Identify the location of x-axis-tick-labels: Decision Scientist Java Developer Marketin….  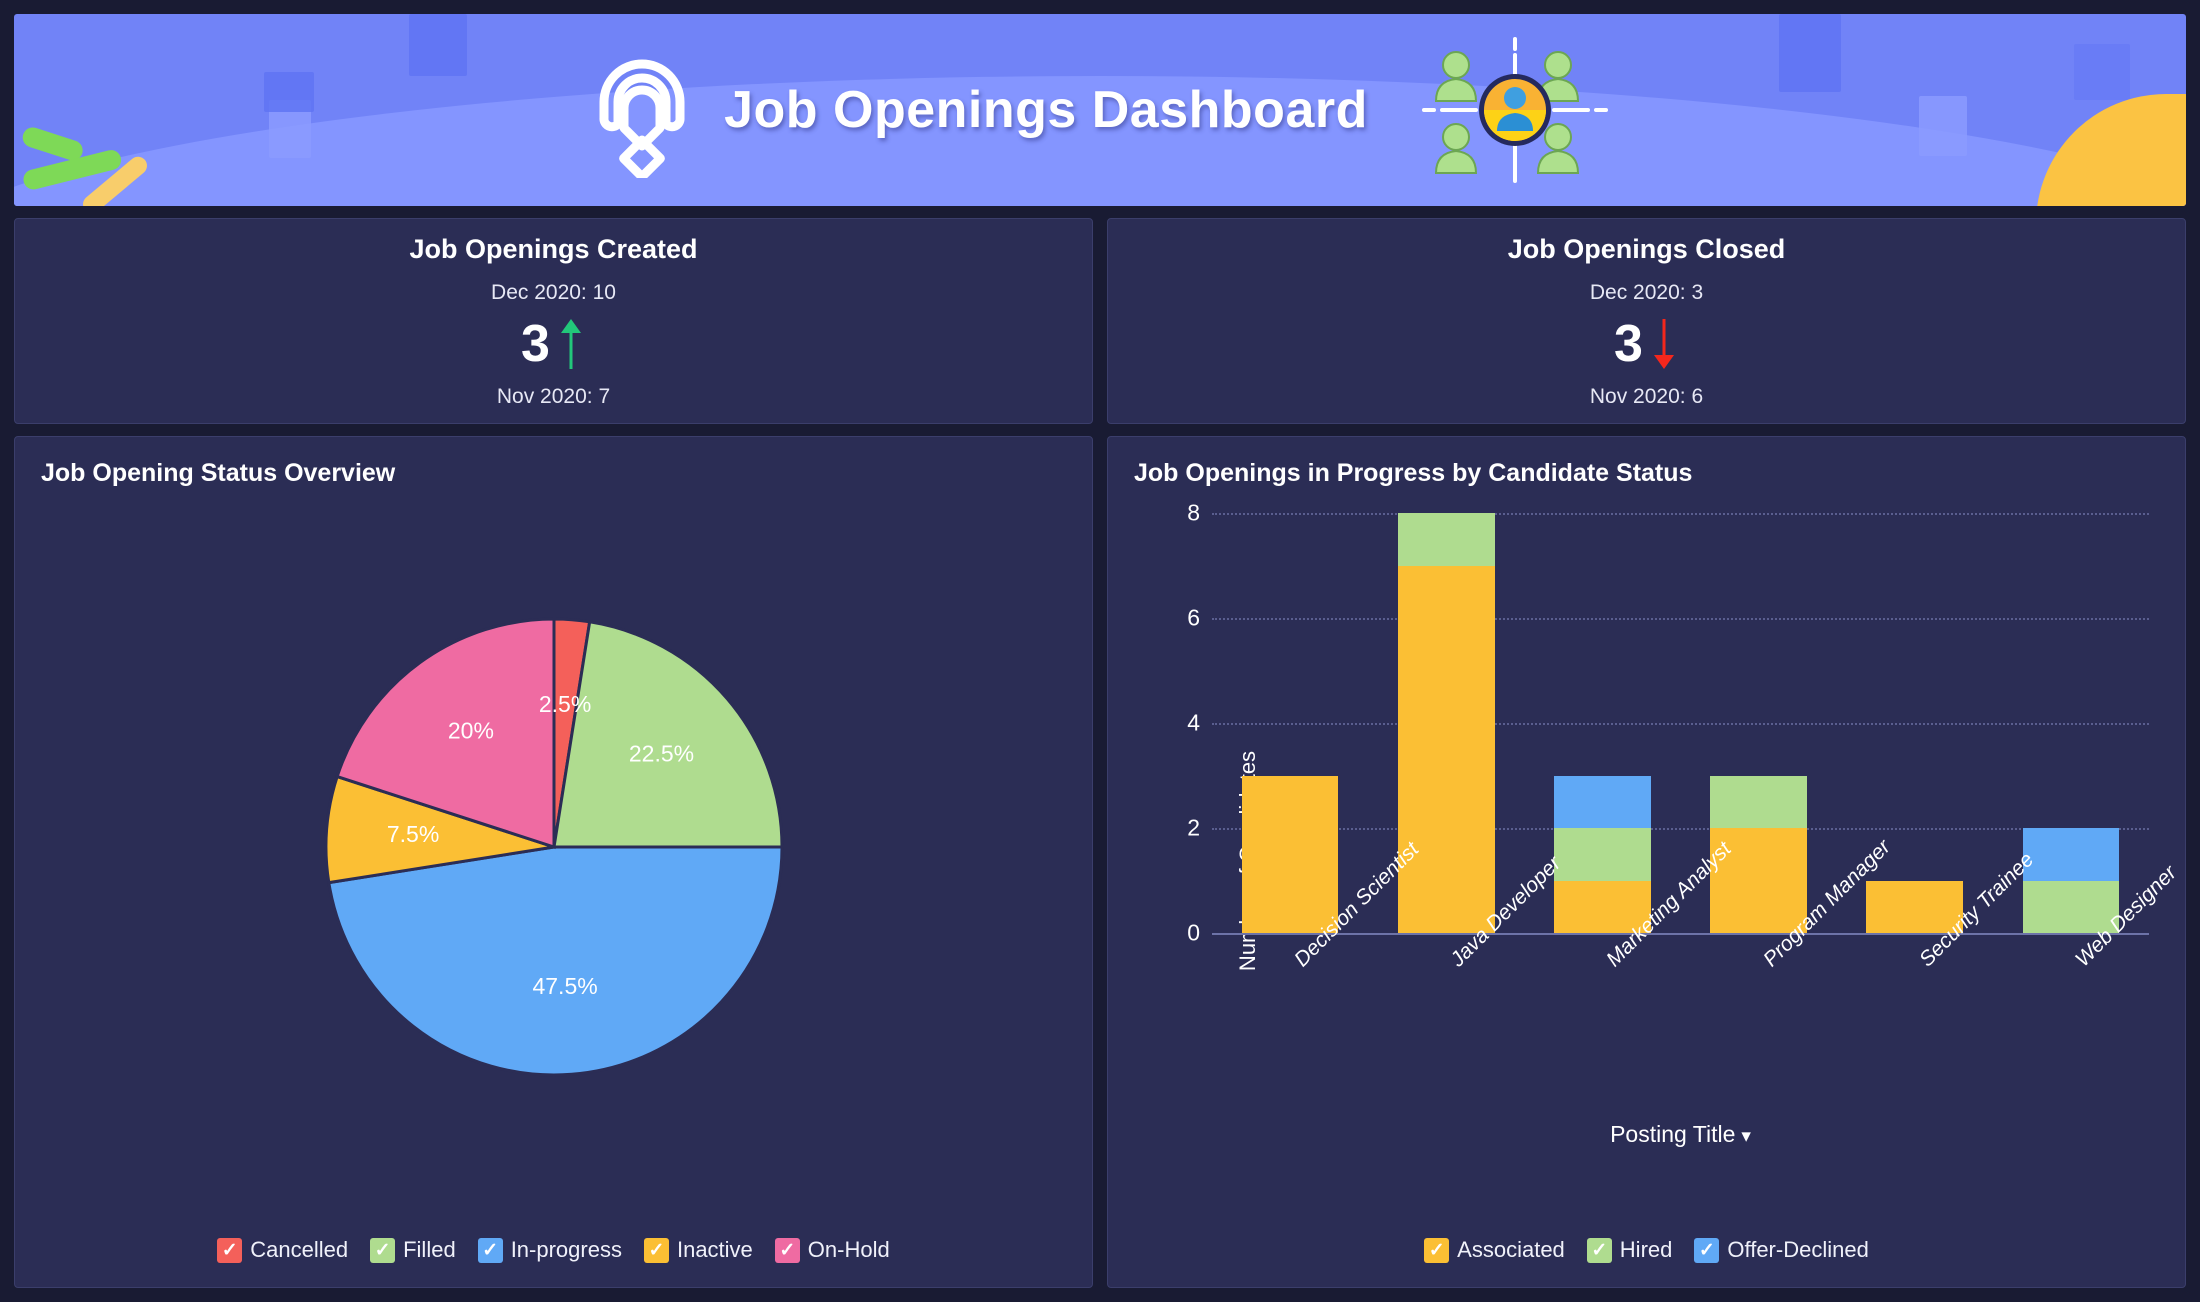
(1696, 982).